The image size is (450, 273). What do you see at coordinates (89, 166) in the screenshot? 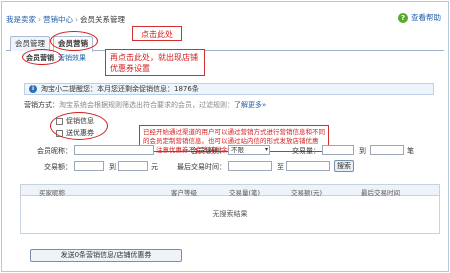
I see `trade-amount-min-input` at bounding box center [89, 166].